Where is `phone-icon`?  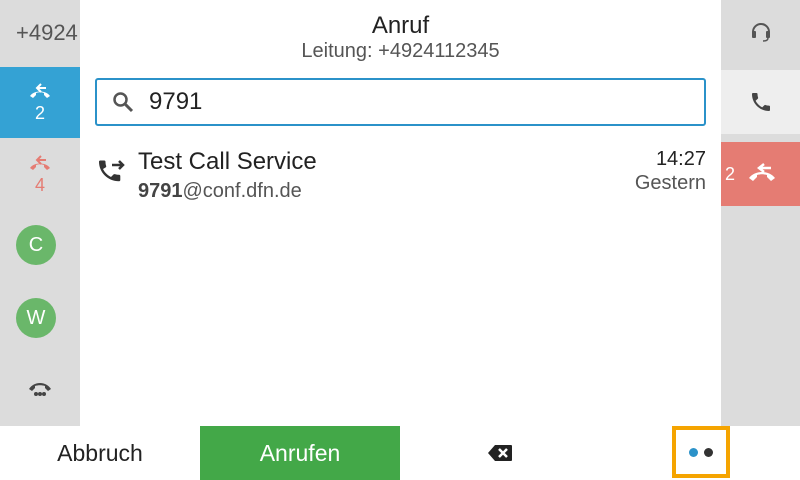
phone-icon is located at coordinates (760, 102).